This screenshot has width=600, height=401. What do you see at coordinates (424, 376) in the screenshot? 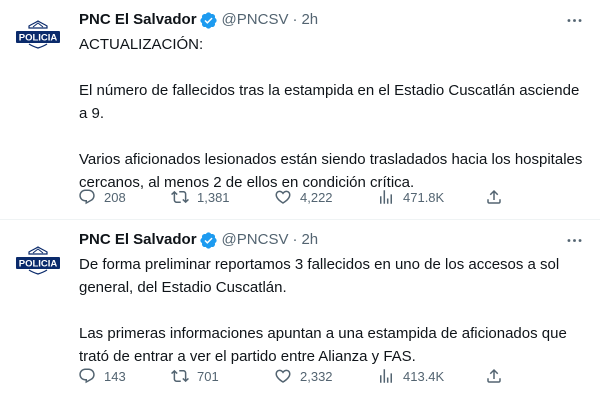
I see `views-count: 413.4K` at bounding box center [424, 376].